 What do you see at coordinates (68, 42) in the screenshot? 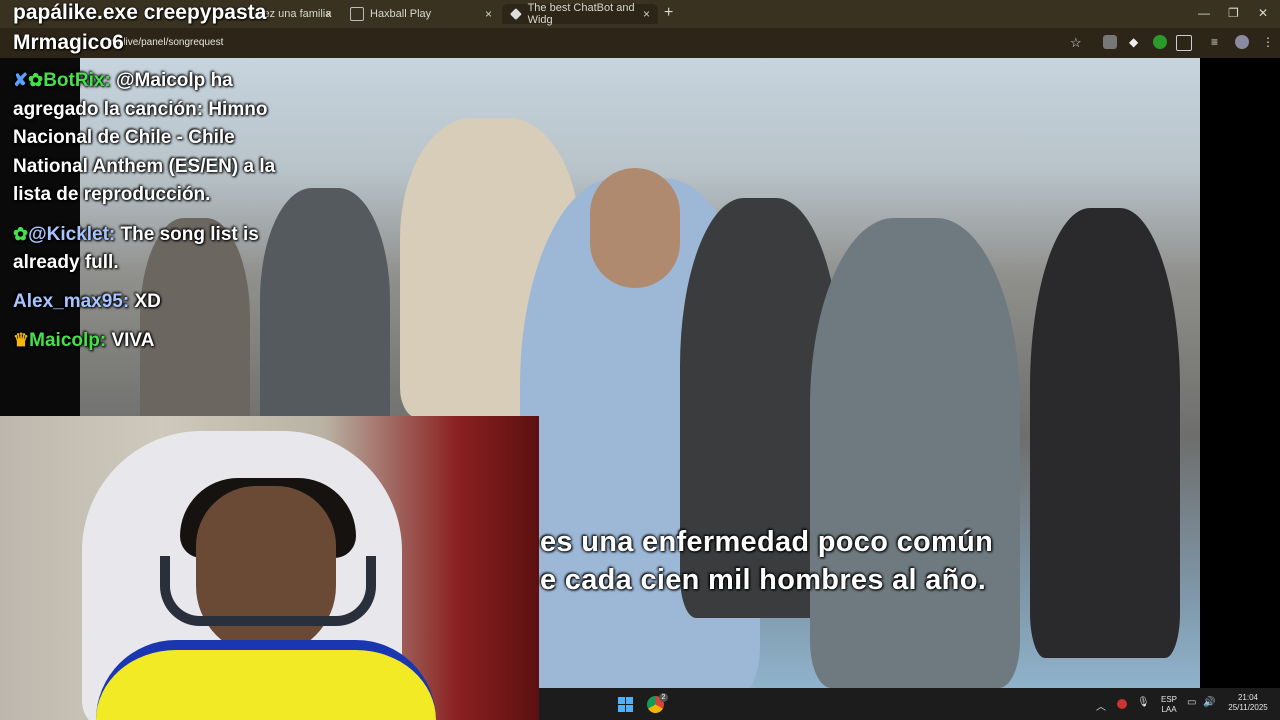
I see `streamer-name: Mrmagico6` at bounding box center [68, 42].